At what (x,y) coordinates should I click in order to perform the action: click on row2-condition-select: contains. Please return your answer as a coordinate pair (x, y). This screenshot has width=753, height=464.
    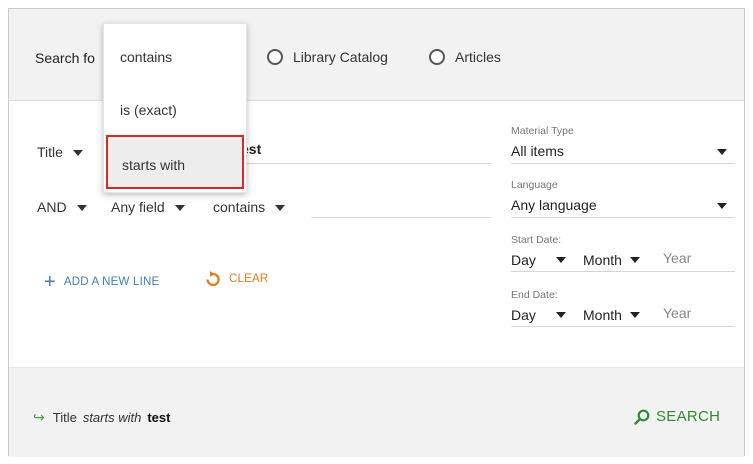
    Looking at the image, I should click on (249, 207).